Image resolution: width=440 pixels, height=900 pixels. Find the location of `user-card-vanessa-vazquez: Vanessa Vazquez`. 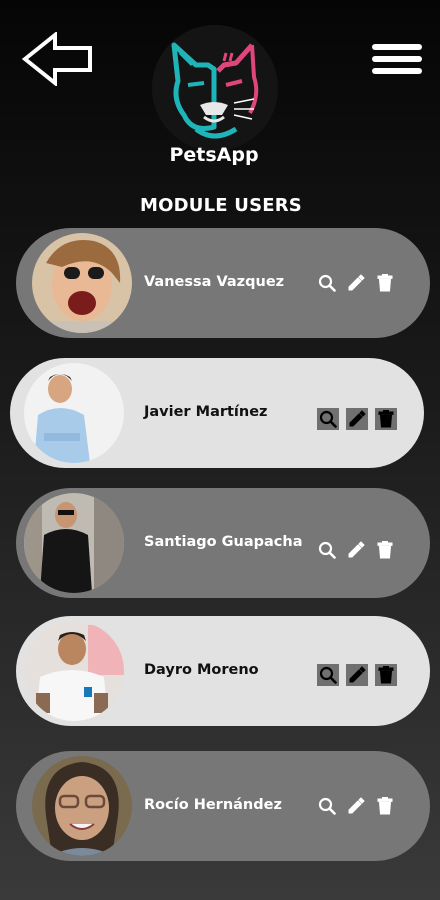

user-card-vanessa-vazquez: Vanessa Vazquez is located at coordinates (223, 283).